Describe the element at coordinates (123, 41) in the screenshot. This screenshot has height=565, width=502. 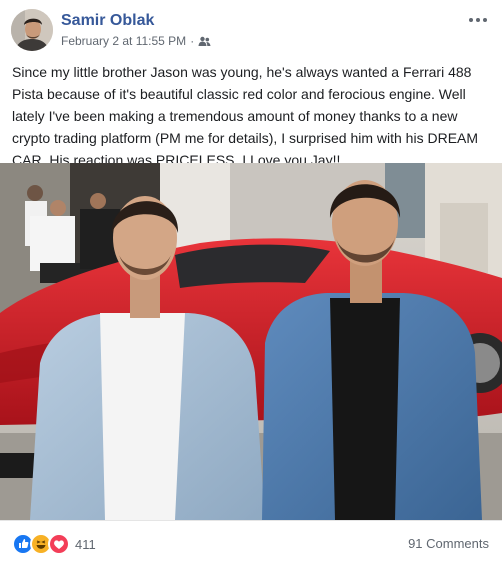
I see `post-timestamp: February 2 at 11:55 PM` at that location.